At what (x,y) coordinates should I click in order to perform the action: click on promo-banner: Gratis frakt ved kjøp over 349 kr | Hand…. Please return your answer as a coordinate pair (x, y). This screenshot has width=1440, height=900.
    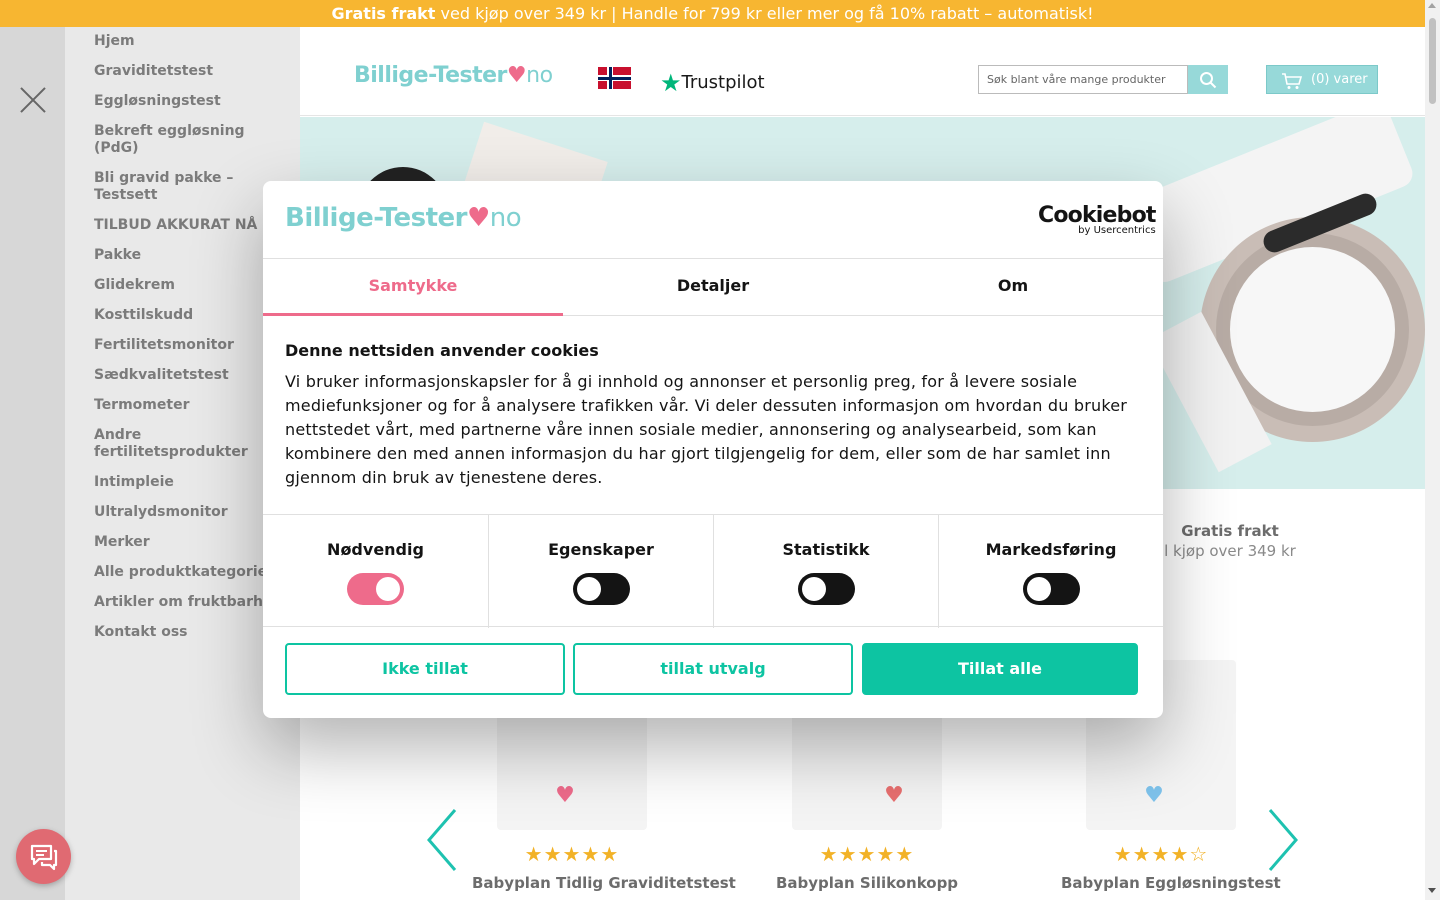
    Looking at the image, I should click on (712, 13).